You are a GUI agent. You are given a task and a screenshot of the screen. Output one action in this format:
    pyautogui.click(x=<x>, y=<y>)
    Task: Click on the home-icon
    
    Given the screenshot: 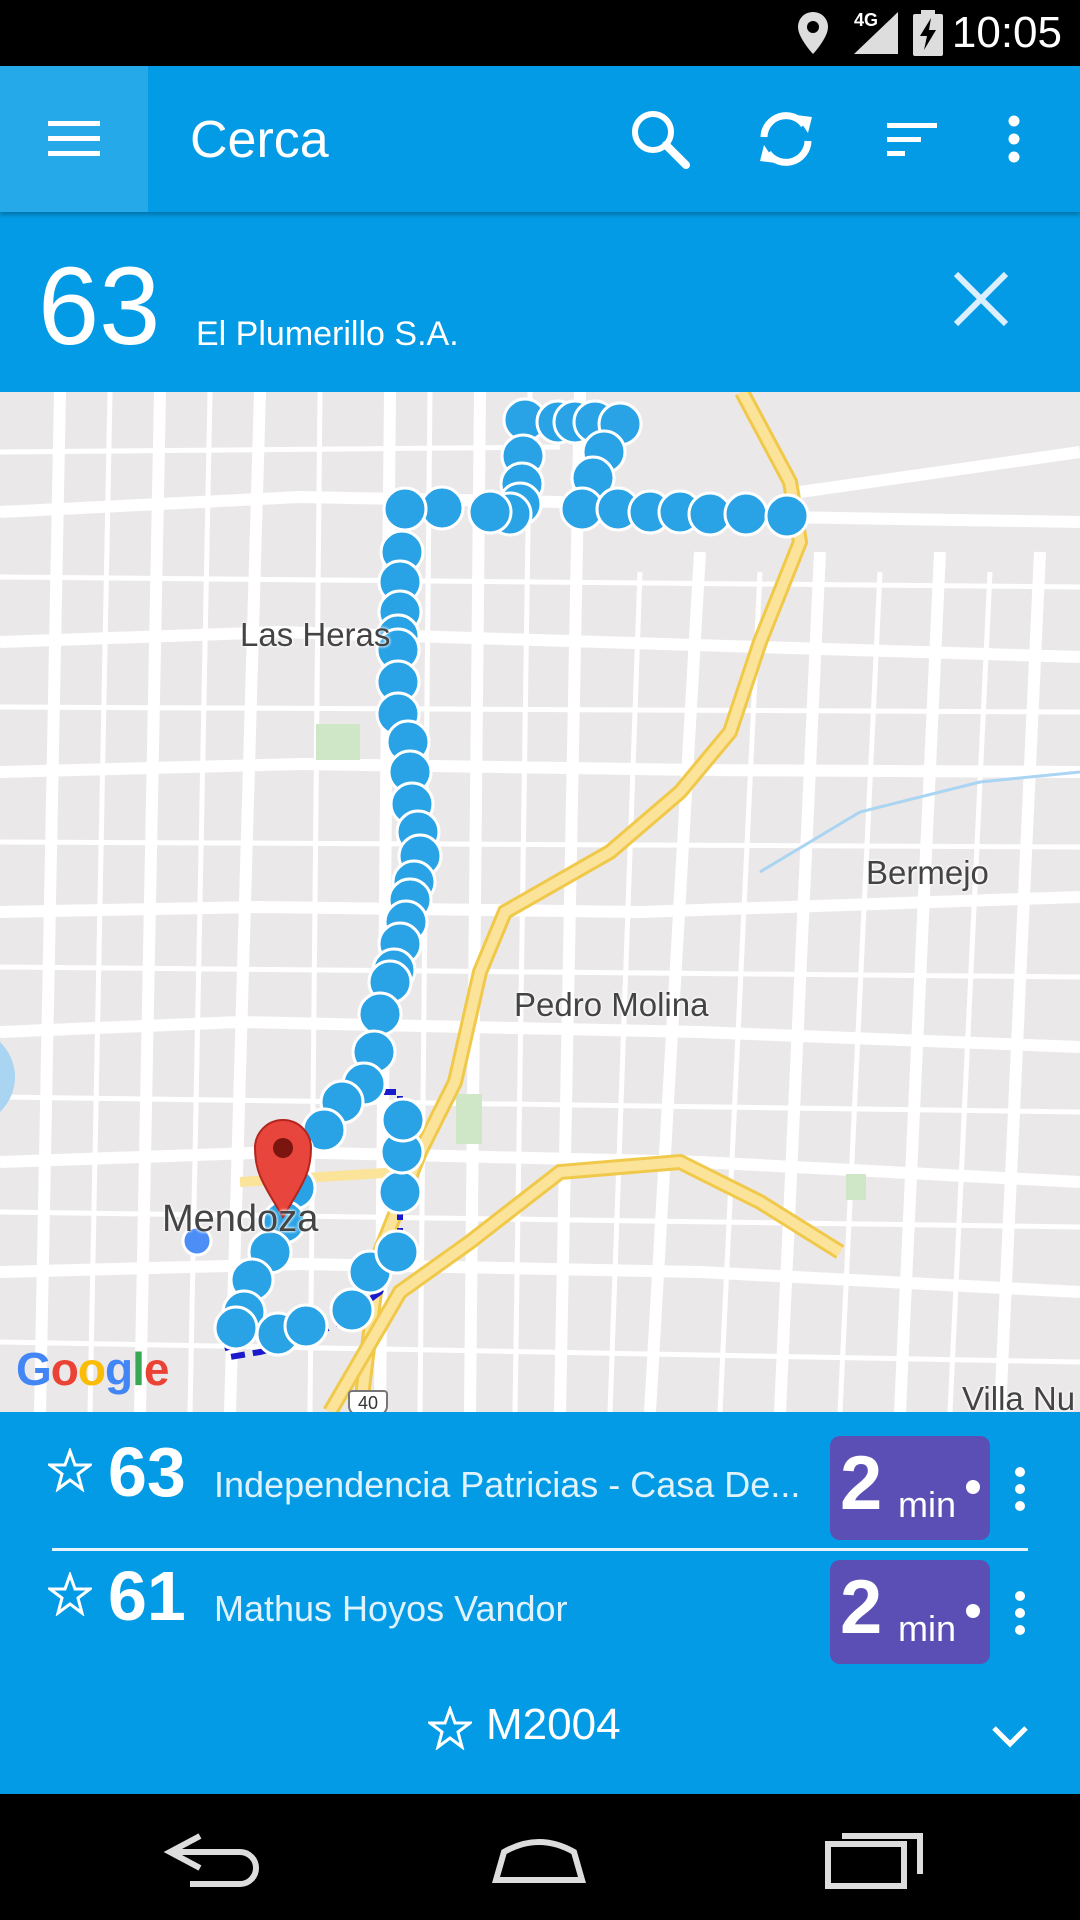 What is the action you would take?
    pyautogui.click(x=539, y=1858)
    